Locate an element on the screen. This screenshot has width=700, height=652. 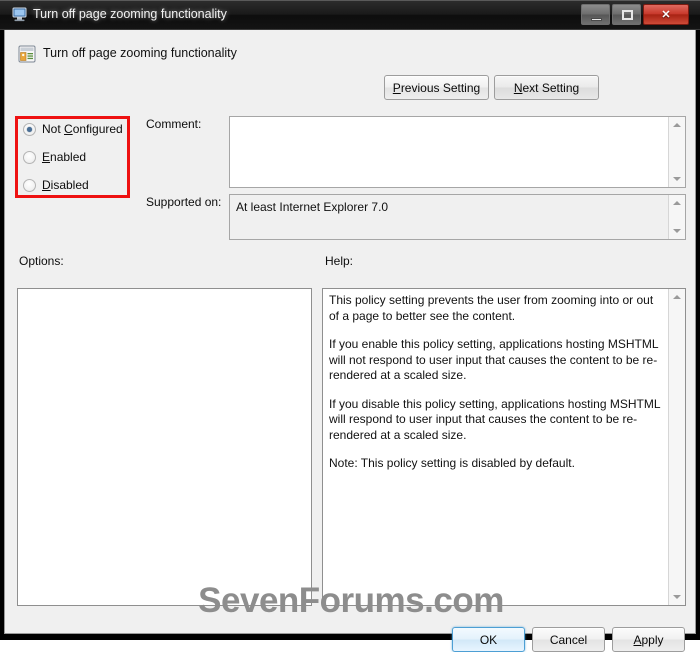
radio-not-configured: Not Configured is located at coordinates (73, 129).